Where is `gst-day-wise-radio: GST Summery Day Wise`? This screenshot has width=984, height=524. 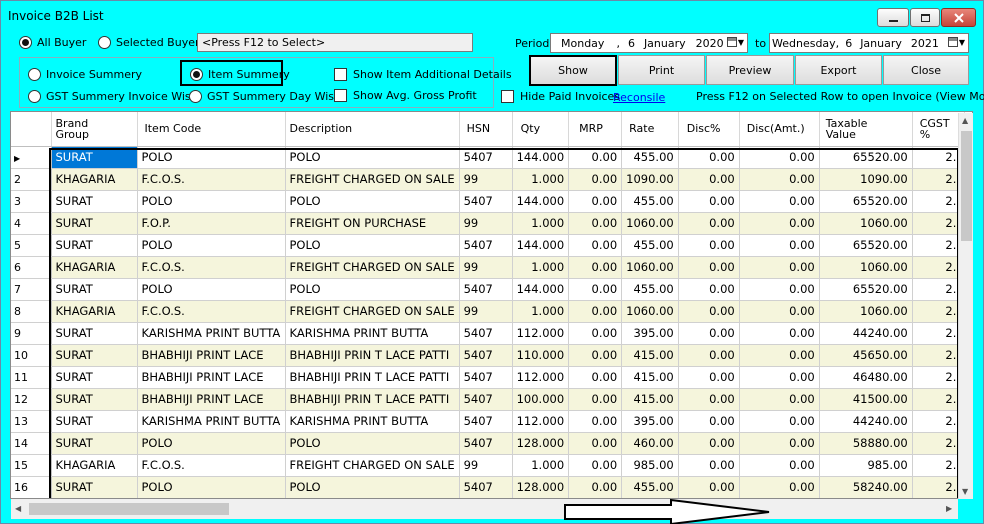 gst-day-wise-radio: GST Summery Day Wise is located at coordinates (265, 96).